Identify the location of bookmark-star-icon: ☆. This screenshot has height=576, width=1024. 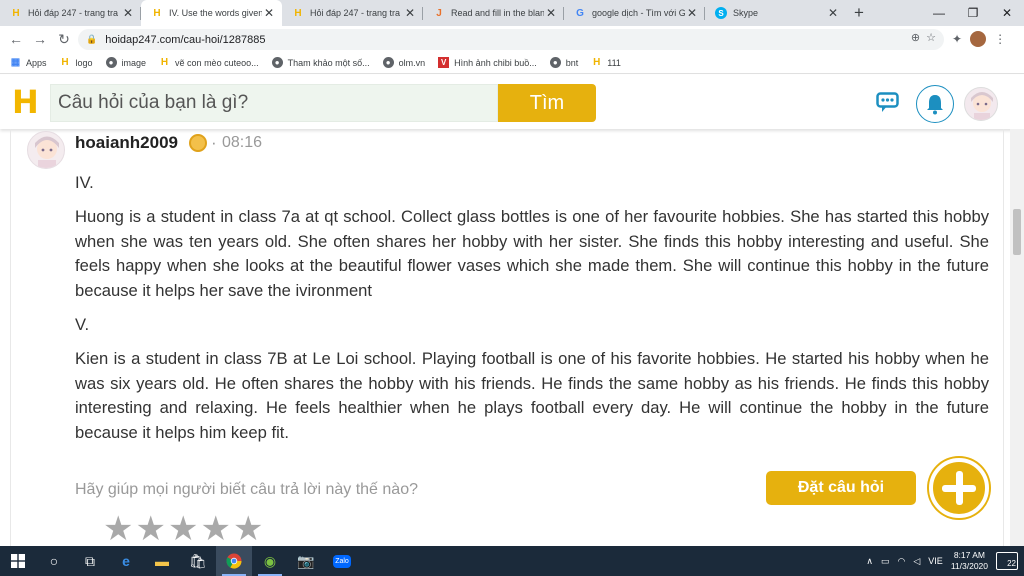
(931, 37).